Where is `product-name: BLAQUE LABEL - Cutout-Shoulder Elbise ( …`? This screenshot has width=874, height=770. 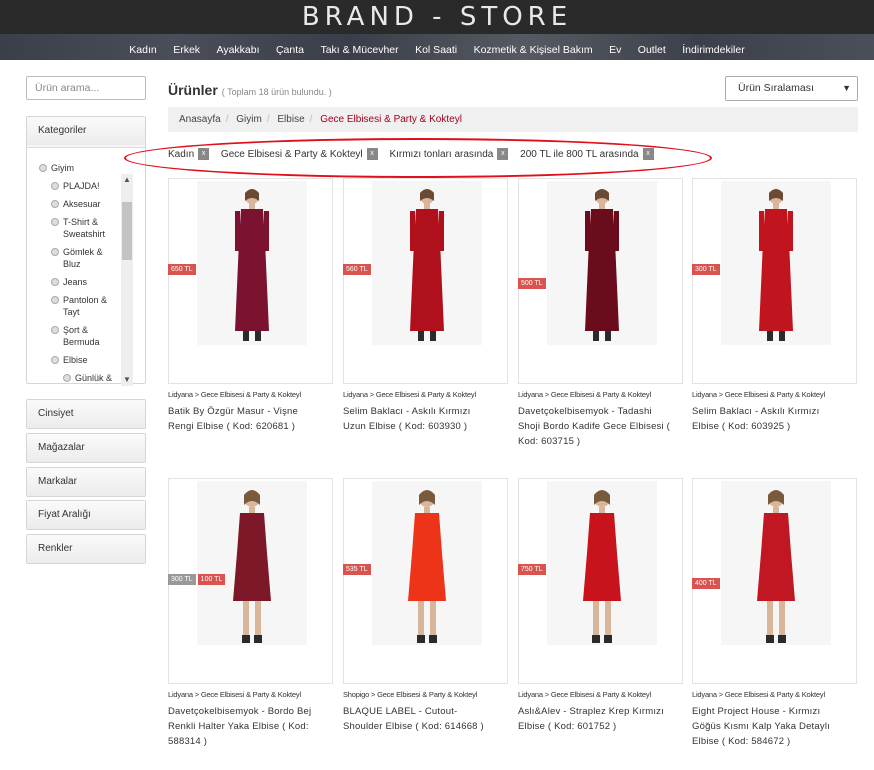
product-name: BLAQUE LABEL - Cutout-Shoulder Elbise ( … is located at coordinates (419, 719).